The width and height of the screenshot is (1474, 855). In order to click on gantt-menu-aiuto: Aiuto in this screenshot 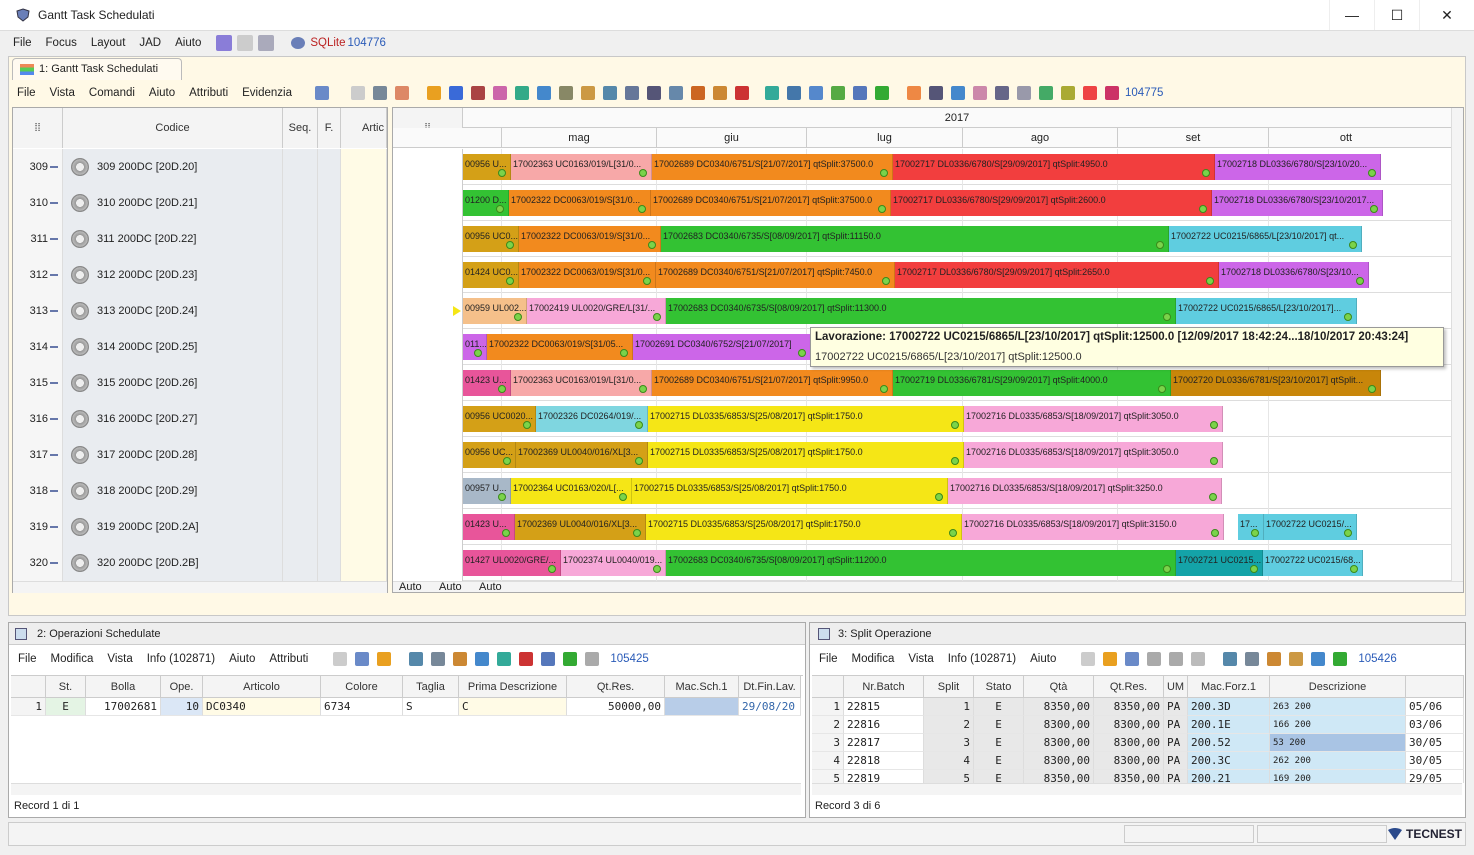, I will do `click(162, 93)`.